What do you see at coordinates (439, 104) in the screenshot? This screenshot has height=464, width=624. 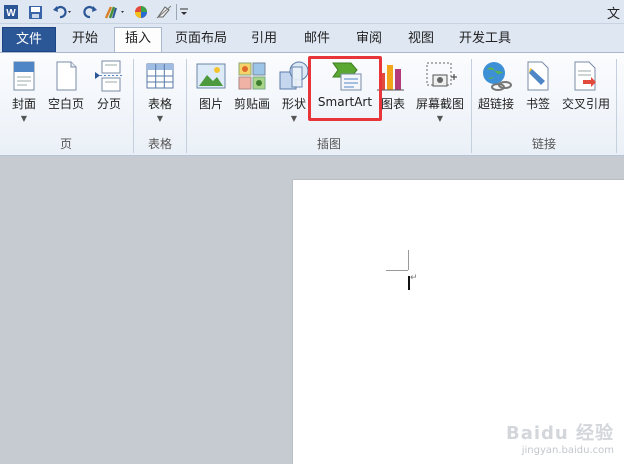 I see `screenshot-label: 屏幕截图` at bounding box center [439, 104].